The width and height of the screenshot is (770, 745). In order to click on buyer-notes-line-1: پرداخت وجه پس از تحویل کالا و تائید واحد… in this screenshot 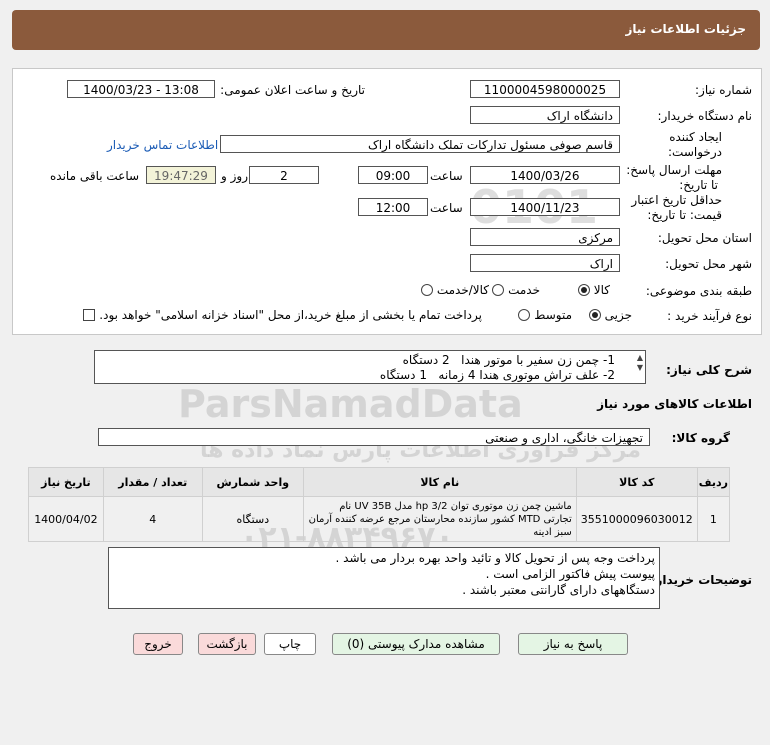, I will do `click(495, 558)`.